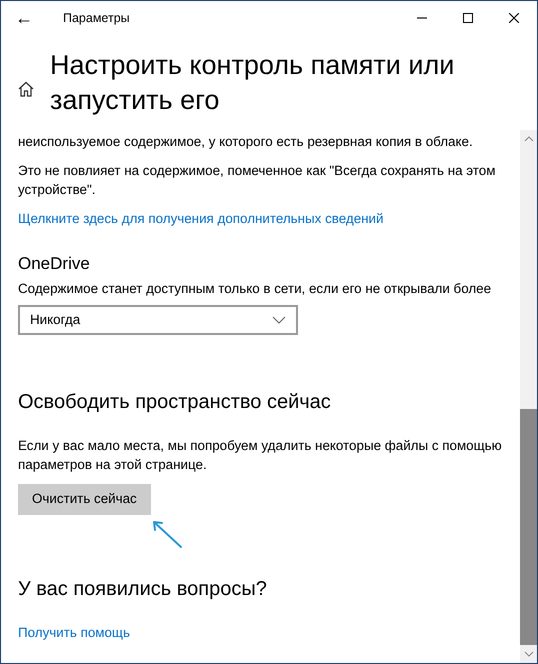 The image size is (538, 664). Describe the element at coordinates (167, 534) in the screenshot. I see `annotation-arrow` at that location.